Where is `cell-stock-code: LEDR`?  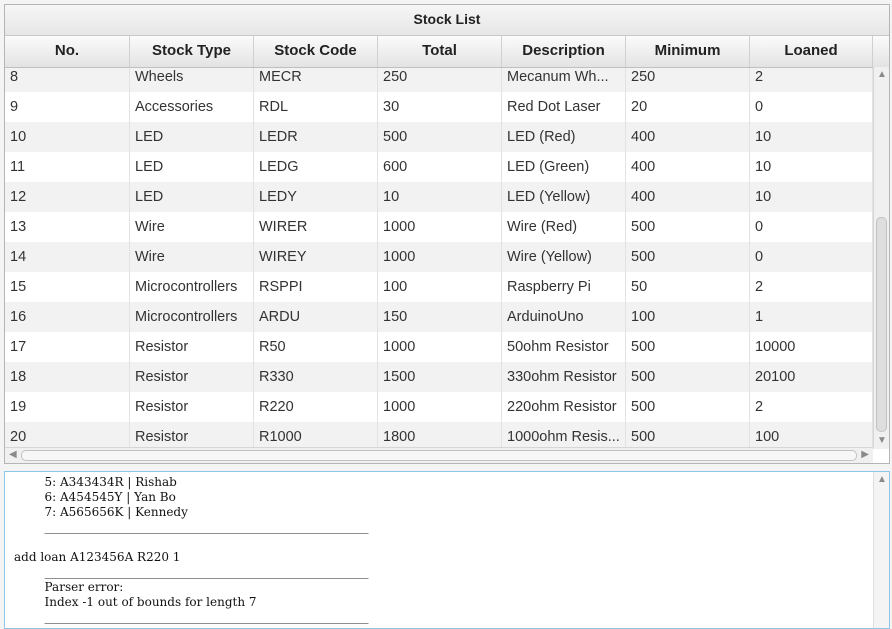
cell-stock-code: LEDR is located at coordinates (316, 137).